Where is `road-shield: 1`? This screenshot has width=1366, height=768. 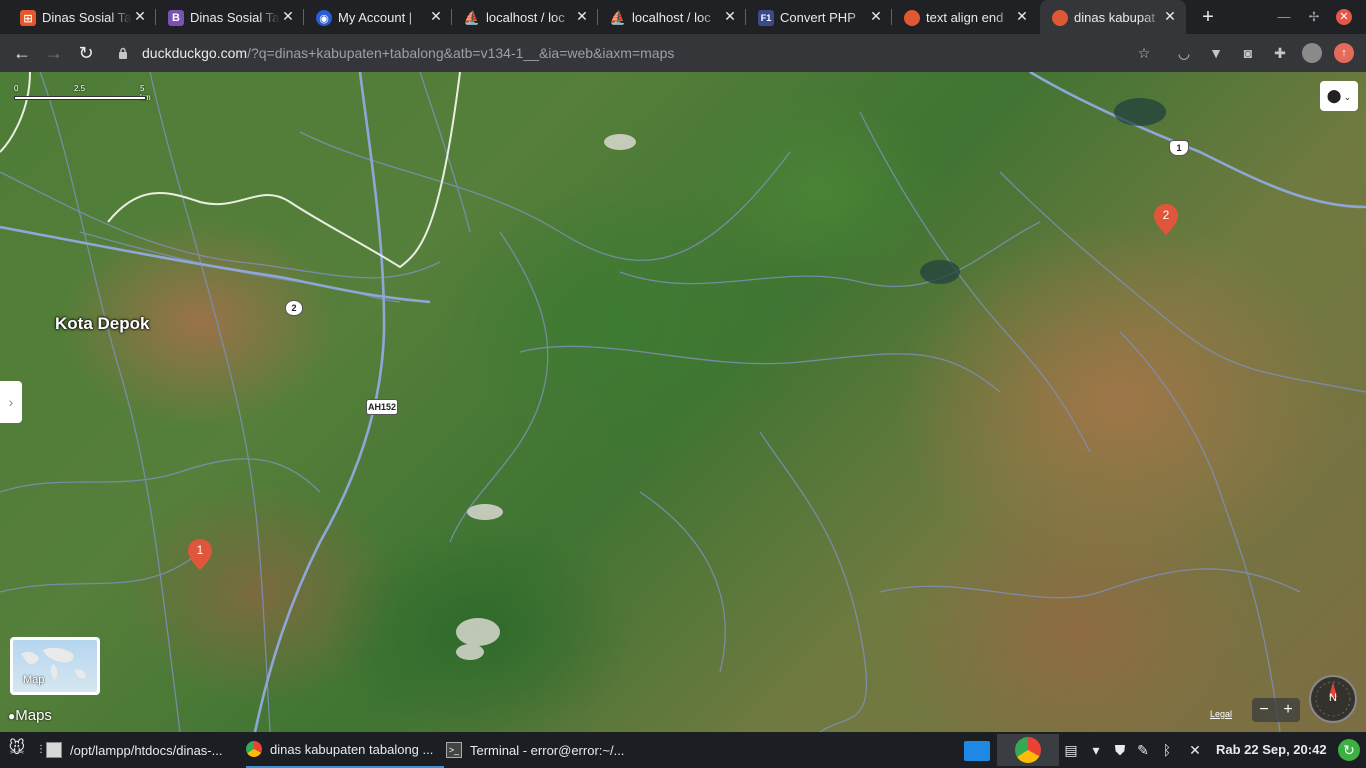
road-shield: 1 is located at coordinates (1179, 148).